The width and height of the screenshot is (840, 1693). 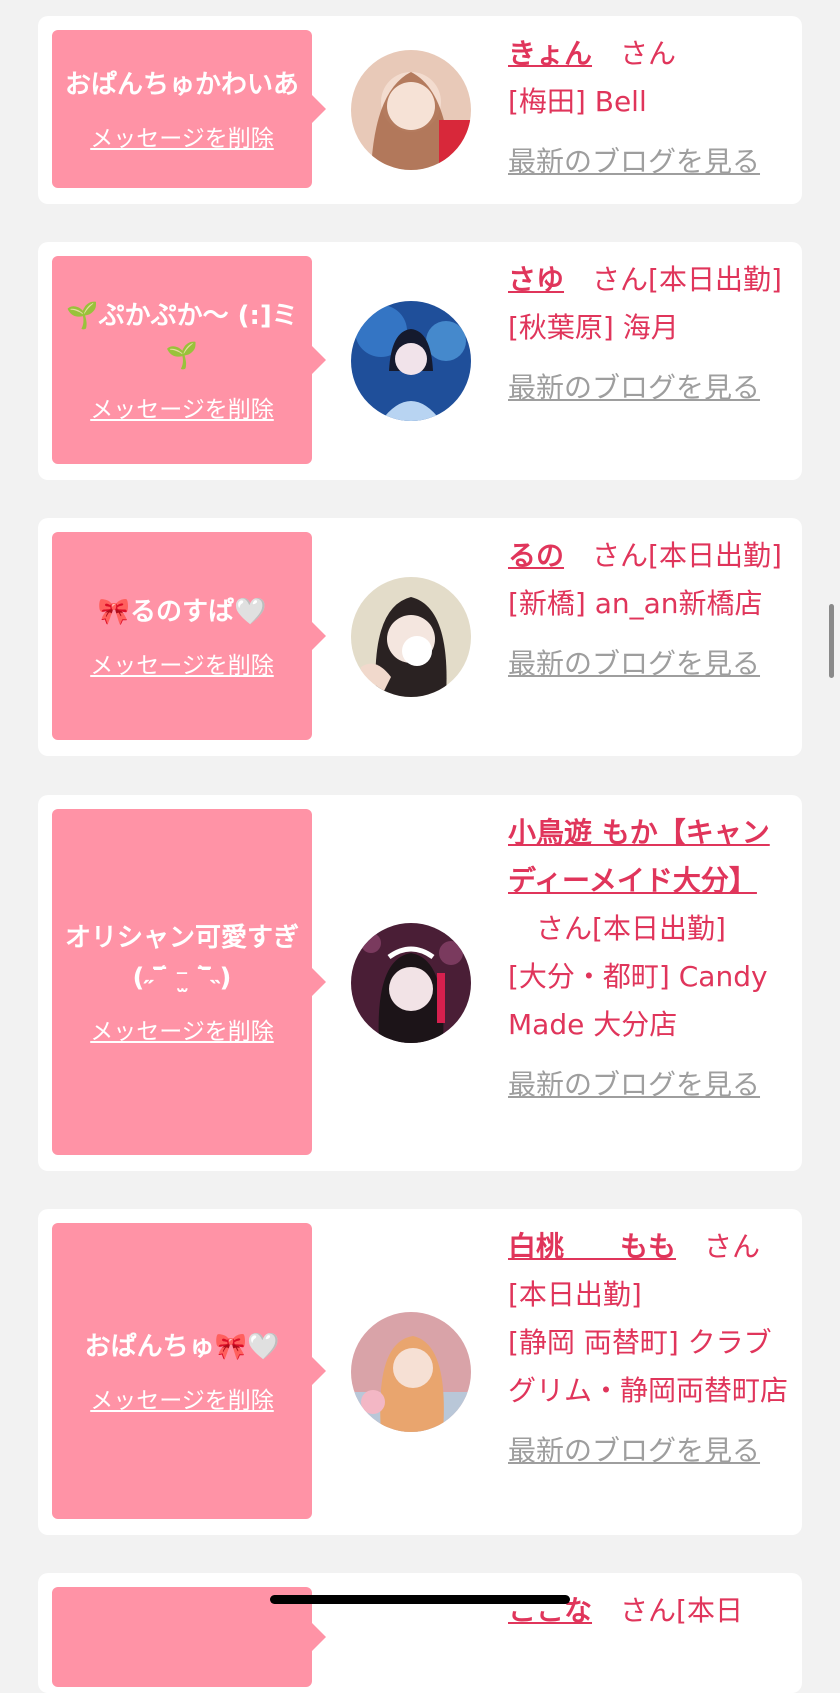 What do you see at coordinates (577, 101) in the screenshot?
I see `shop-label: [梅田] Bell` at bounding box center [577, 101].